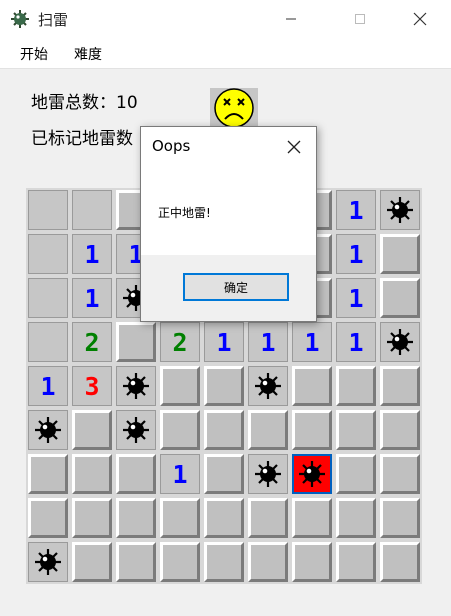  What do you see at coordinates (34, 54) in the screenshot?
I see `menu-start: 开始` at bounding box center [34, 54].